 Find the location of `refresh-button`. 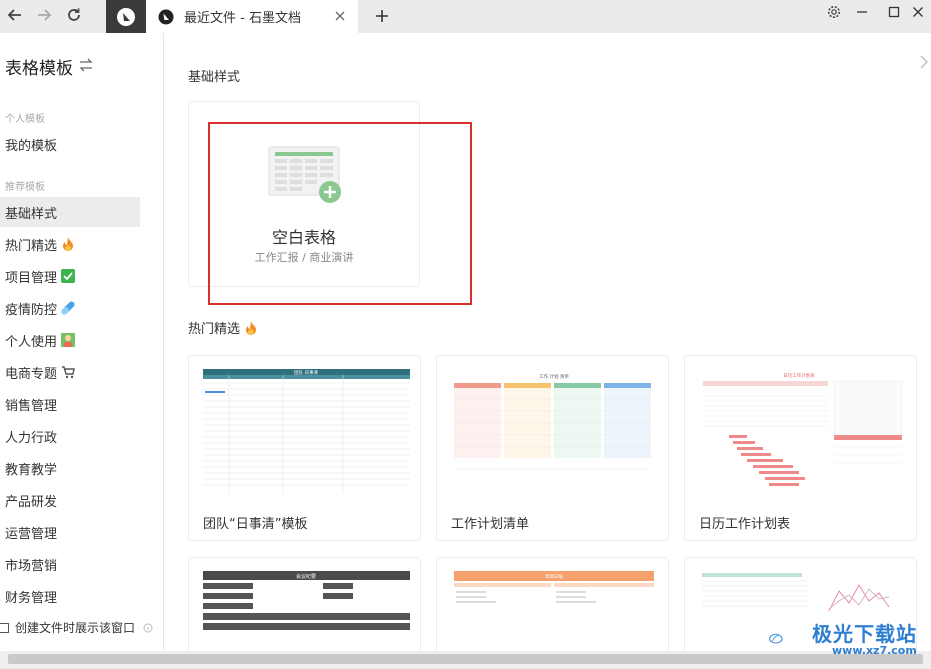

refresh-button is located at coordinates (74, 15).